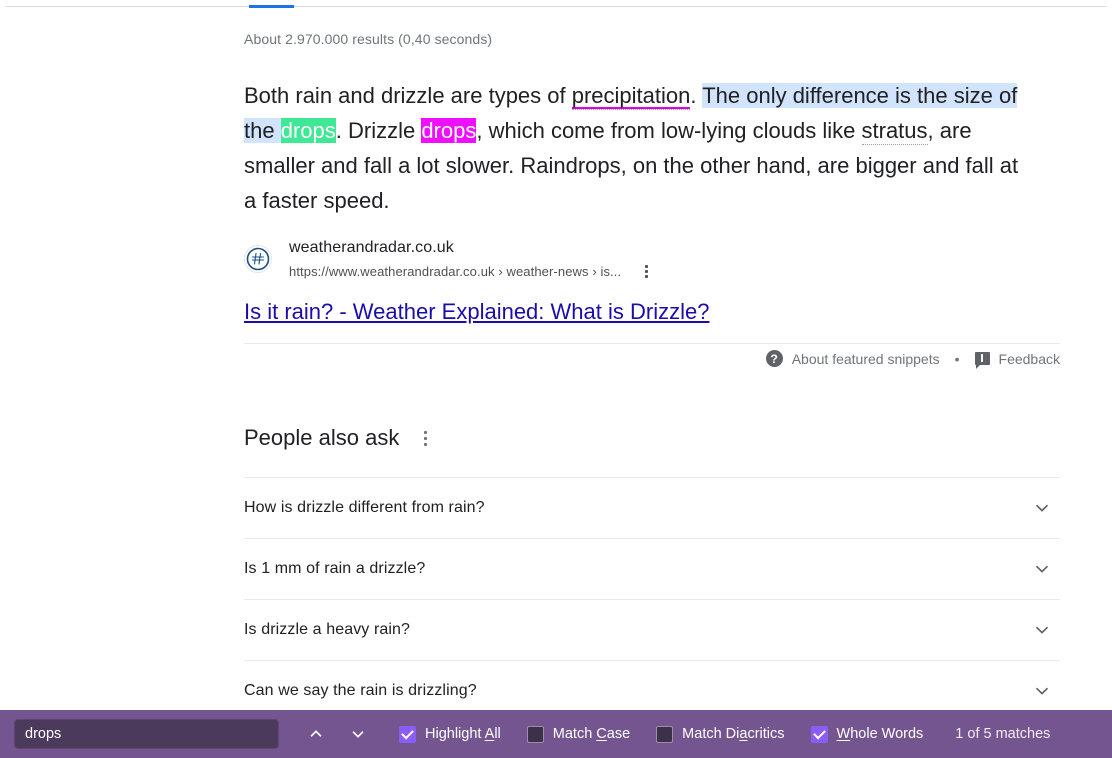  Describe the element at coordinates (364, 507) in the screenshot. I see `paa-question-text: How is drizzle different from rain?` at that location.